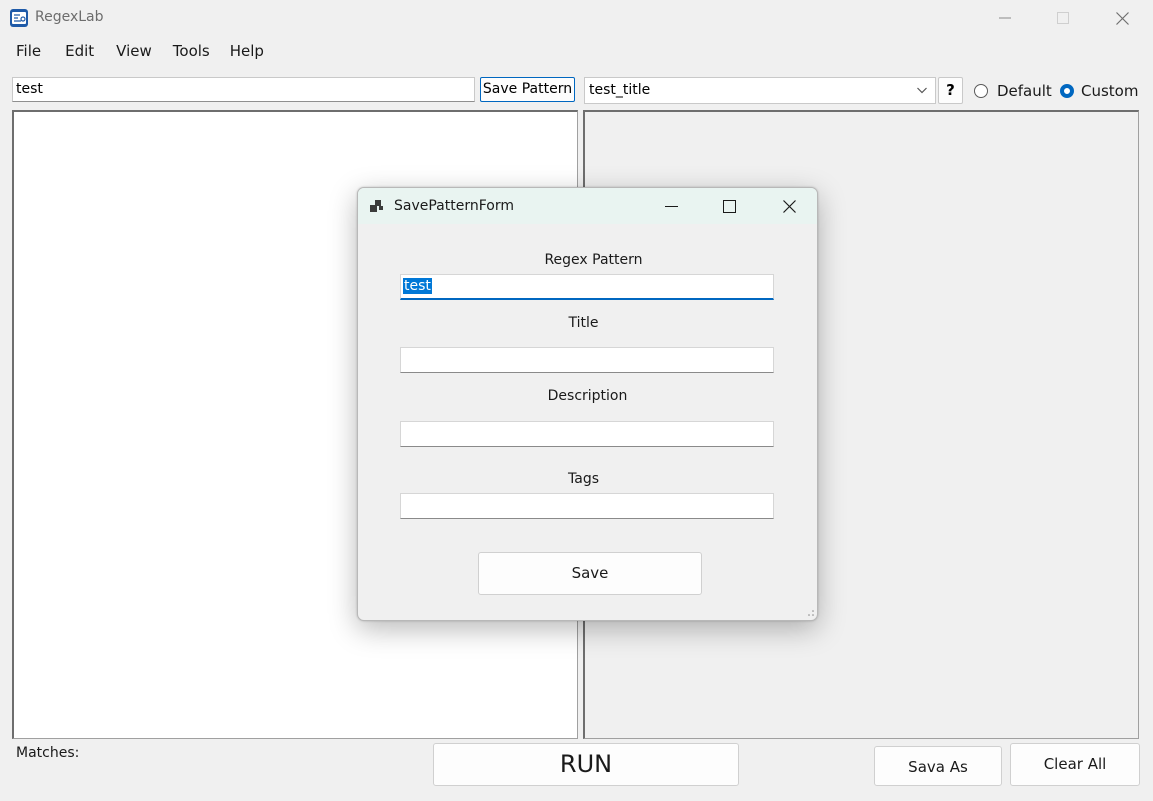 The width and height of the screenshot is (1153, 801). What do you see at coordinates (811, 613) in the screenshot?
I see `resize-grip-icon` at bounding box center [811, 613].